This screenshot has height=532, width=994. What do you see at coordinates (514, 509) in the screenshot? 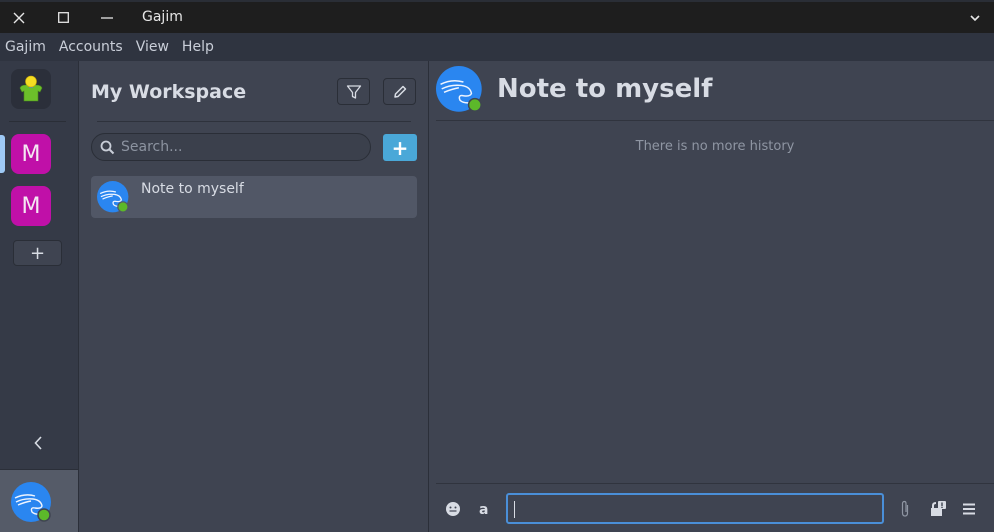
I see `text-caret` at bounding box center [514, 509].